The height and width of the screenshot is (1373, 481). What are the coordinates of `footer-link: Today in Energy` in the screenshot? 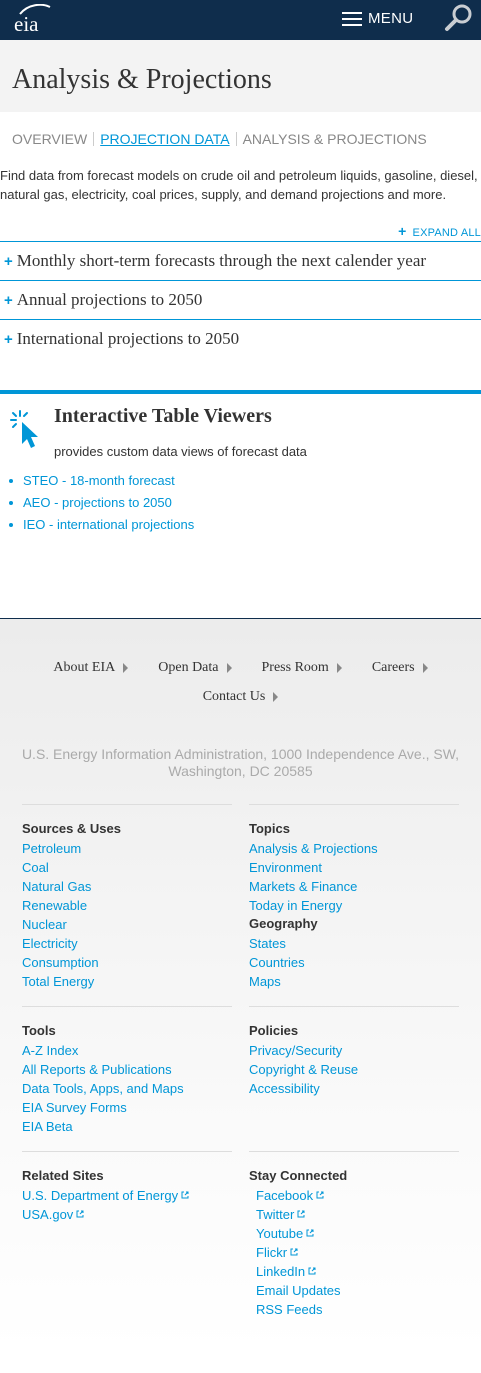 It's located at (354, 905).